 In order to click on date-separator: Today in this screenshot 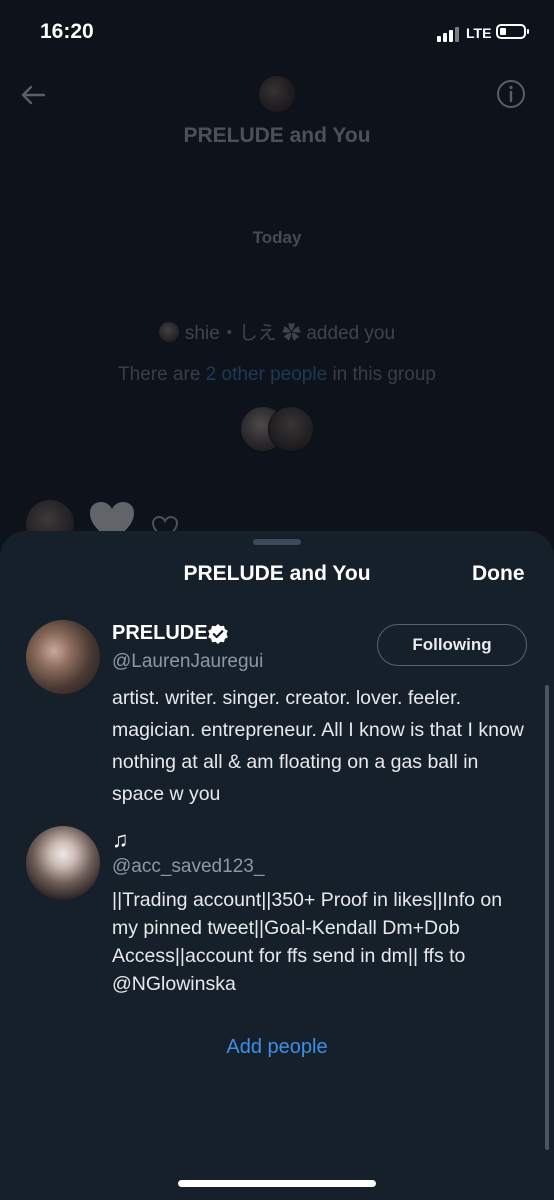, I will do `click(277, 237)`.